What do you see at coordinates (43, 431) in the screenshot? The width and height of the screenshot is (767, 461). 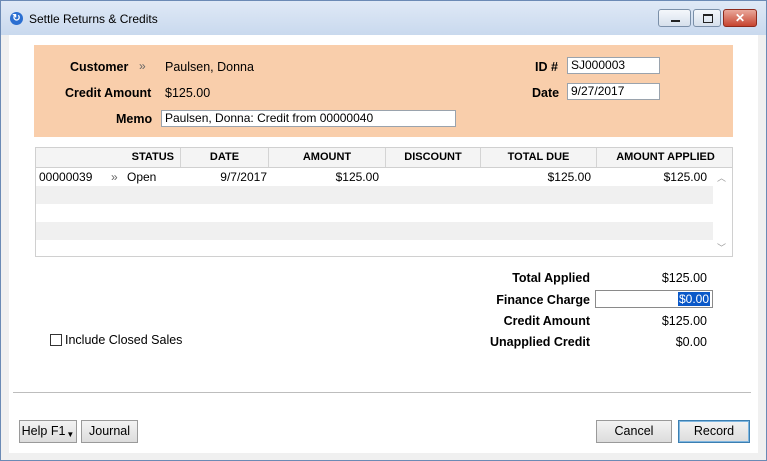 I see `help-button-label: Help F1` at bounding box center [43, 431].